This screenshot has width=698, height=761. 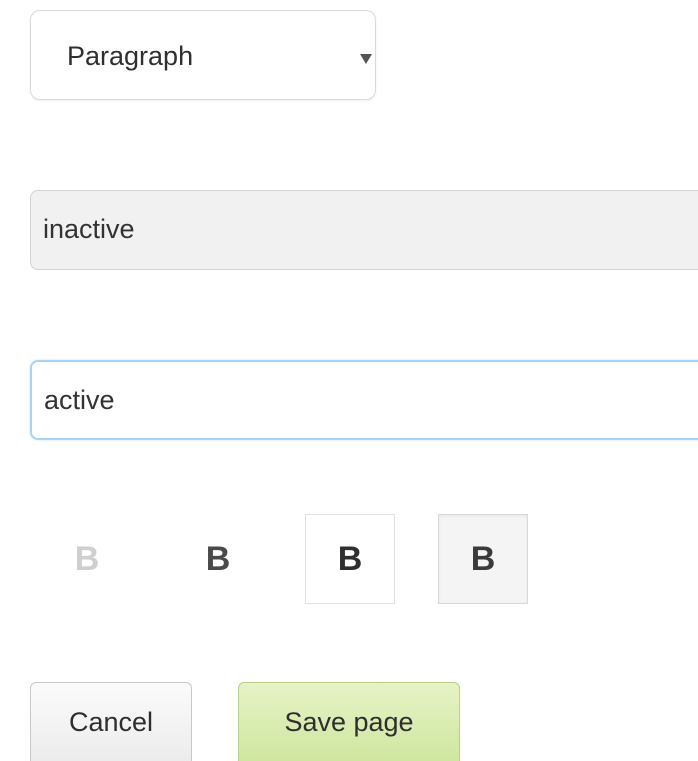 What do you see at coordinates (89, 229) in the screenshot?
I see `text-input-inactive-value: inactive` at bounding box center [89, 229].